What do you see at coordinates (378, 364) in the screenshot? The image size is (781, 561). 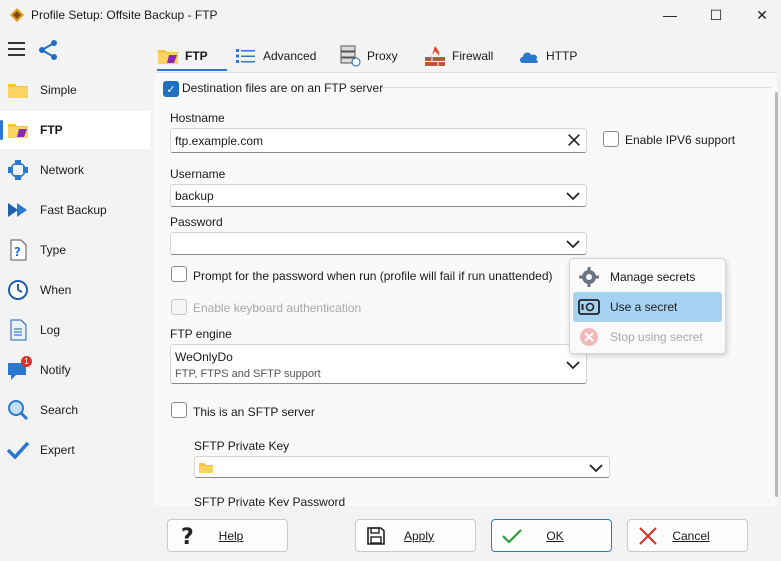 I see `ftp-engine-select: WeOnlyDo FTP, FTPS and SFTP support` at bounding box center [378, 364].